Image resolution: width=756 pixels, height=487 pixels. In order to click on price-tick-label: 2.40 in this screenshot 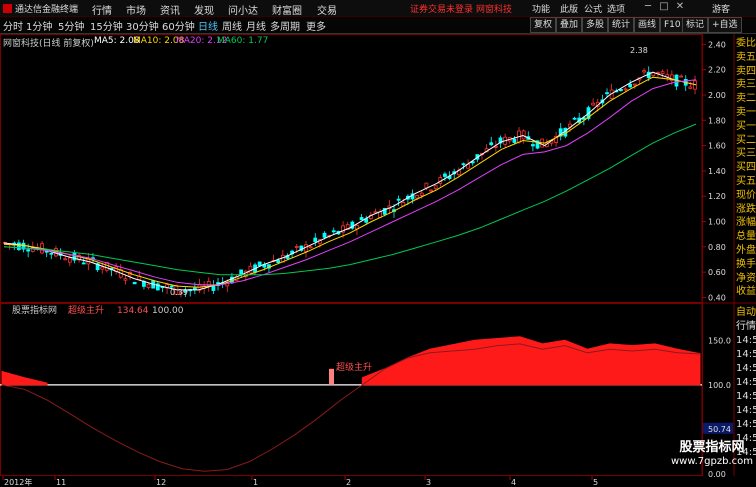, I will do `click(717, 44)`.